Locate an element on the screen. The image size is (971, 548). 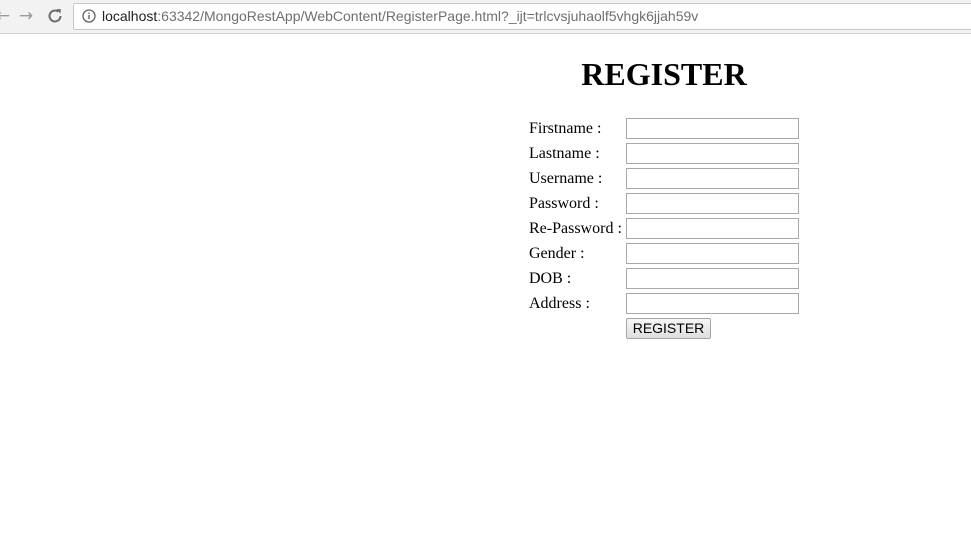
firstname-input is located at coordinates (712, 128).